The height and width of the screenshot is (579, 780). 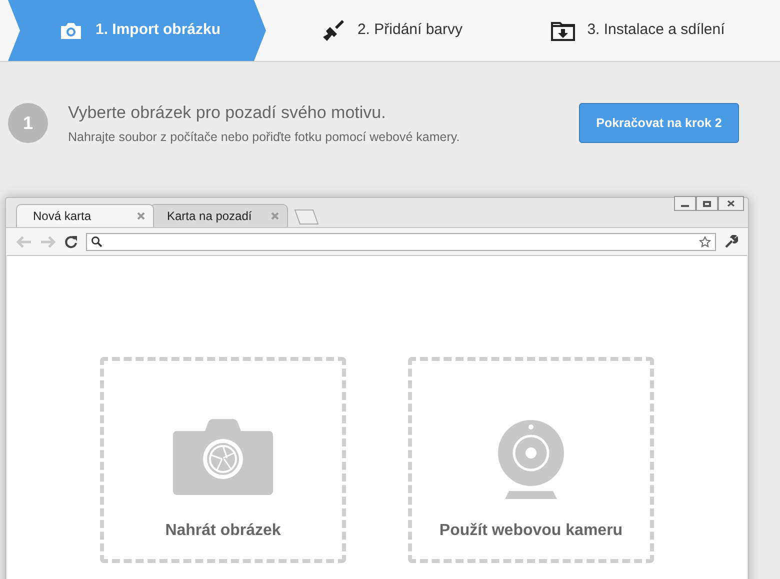 I want to click on intro-subtitle: Nahrajte soubor z počítače nebo pořiďte fotku pomocí webové kamery., so click(x=264, y=137).